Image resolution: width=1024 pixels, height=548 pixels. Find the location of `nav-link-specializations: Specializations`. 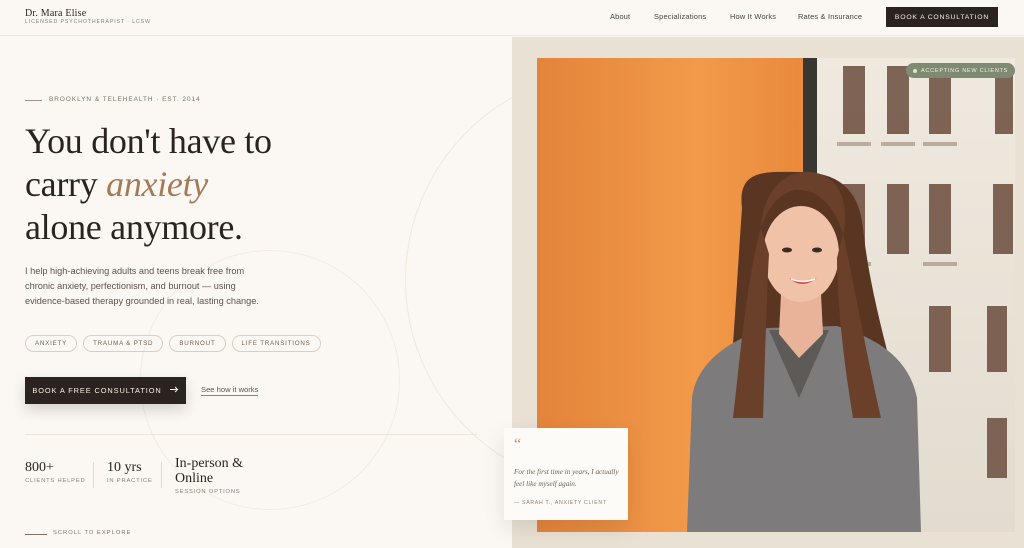

nav-link-specializations: Specializations is located at coordinates (680, 16).